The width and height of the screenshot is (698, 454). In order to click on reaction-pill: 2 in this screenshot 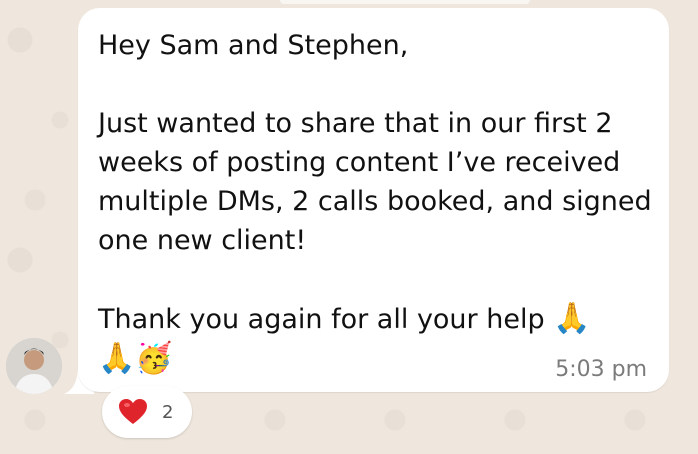, I will do `click(147, 412)`.